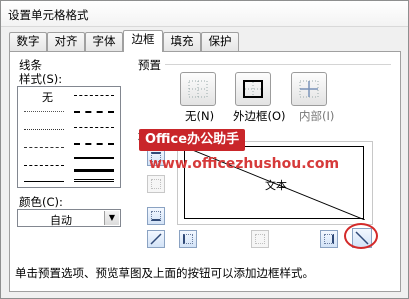 Image resolution: width=409 pixels, height=299 pixels. I want to click on preset-none-label: 无(N), so click(200, 116).